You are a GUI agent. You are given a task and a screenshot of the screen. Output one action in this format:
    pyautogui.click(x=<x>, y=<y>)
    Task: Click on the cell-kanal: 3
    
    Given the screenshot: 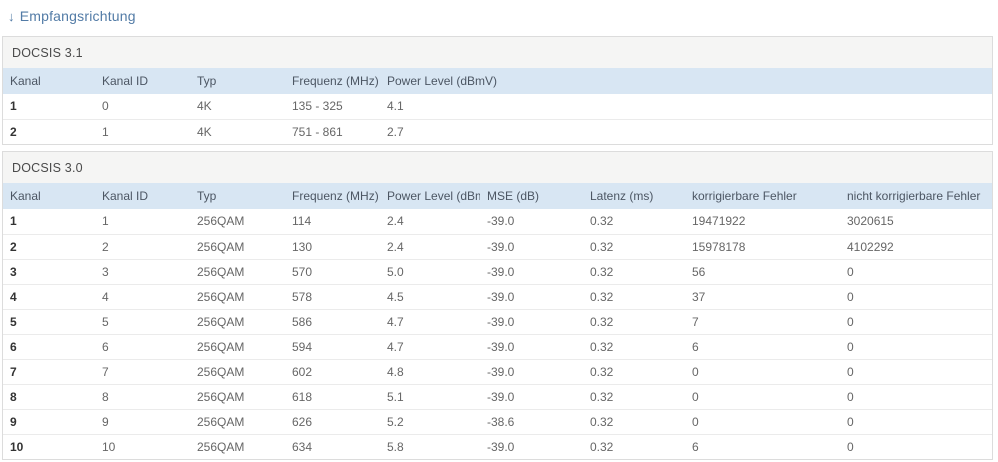 What is the action you would take?
    pyautogui.click(x=49, y=271)
    